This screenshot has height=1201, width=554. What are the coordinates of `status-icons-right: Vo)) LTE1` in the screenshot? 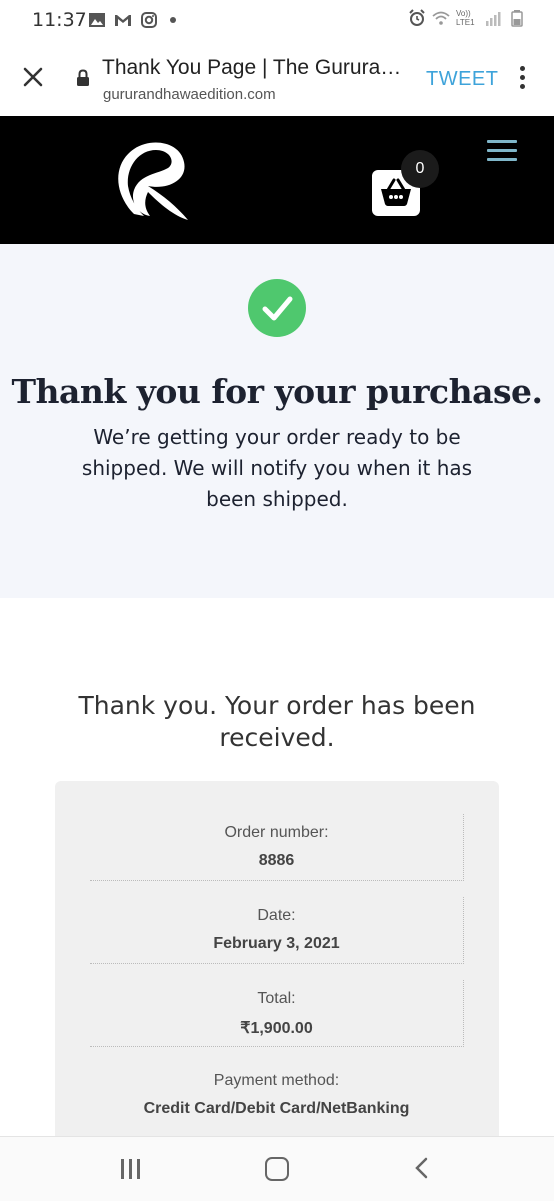 It's located at (467, 18).